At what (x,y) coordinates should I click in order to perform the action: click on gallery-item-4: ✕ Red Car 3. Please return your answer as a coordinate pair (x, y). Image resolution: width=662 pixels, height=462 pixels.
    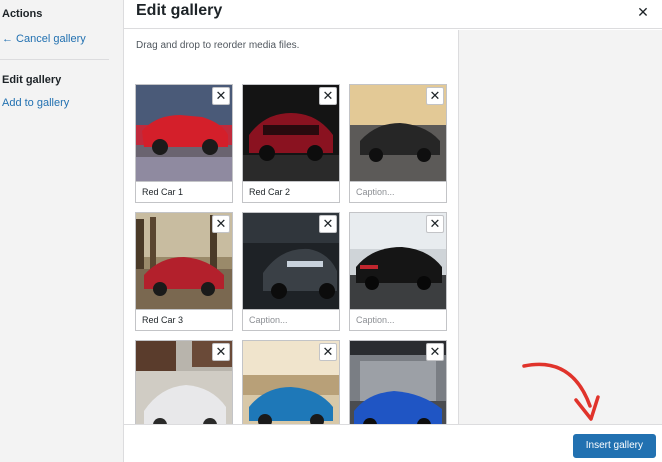
    Looking at the image, I should click on (184, 271).